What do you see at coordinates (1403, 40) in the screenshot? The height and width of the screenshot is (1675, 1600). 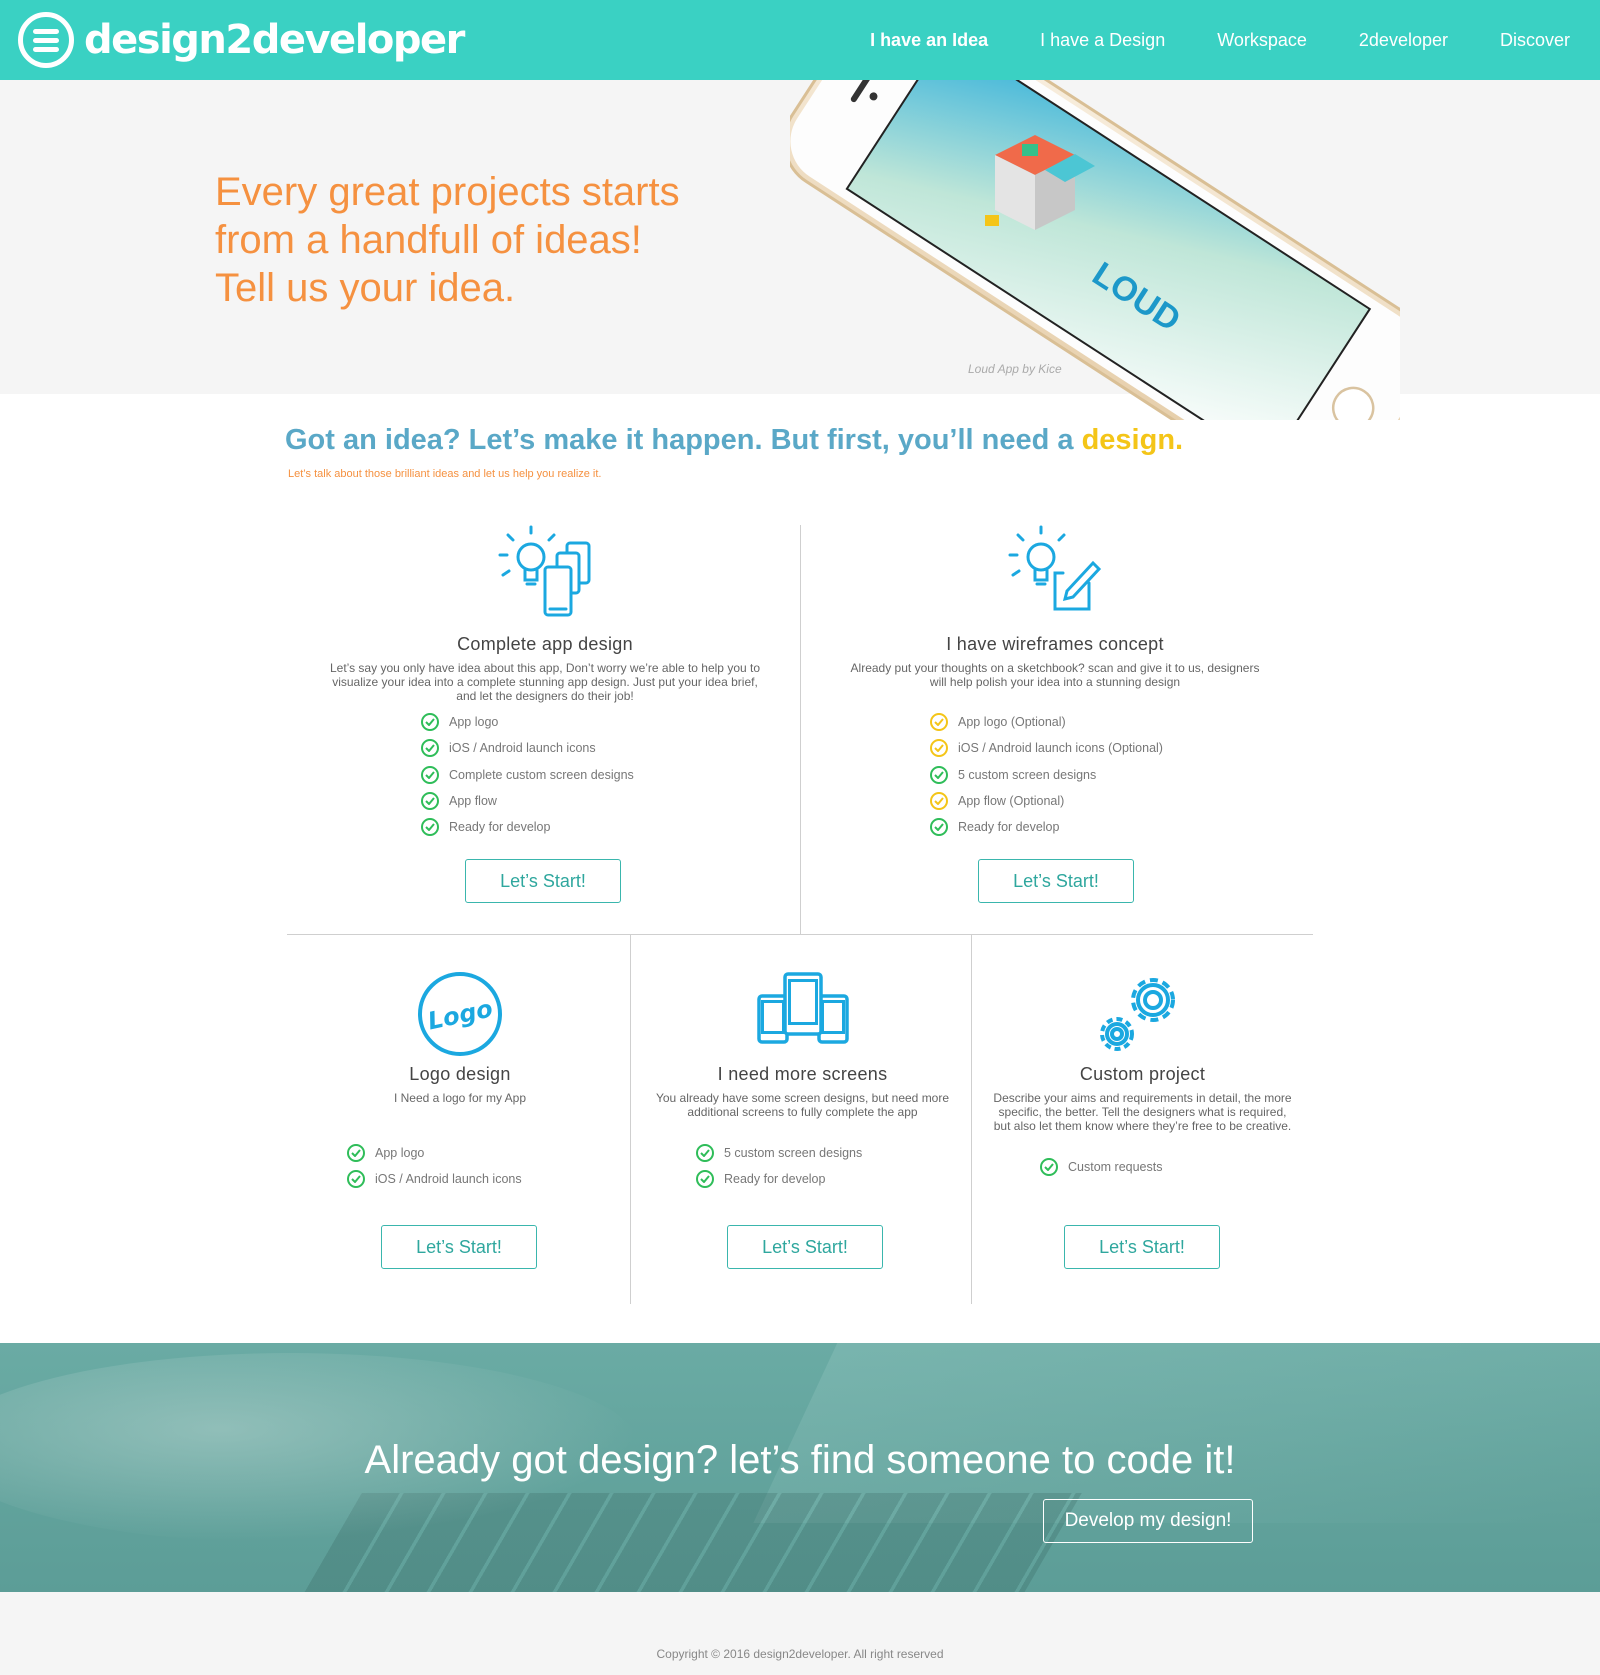 I see `nav-2developer: 2developer` at bounding box center [1403, 40].